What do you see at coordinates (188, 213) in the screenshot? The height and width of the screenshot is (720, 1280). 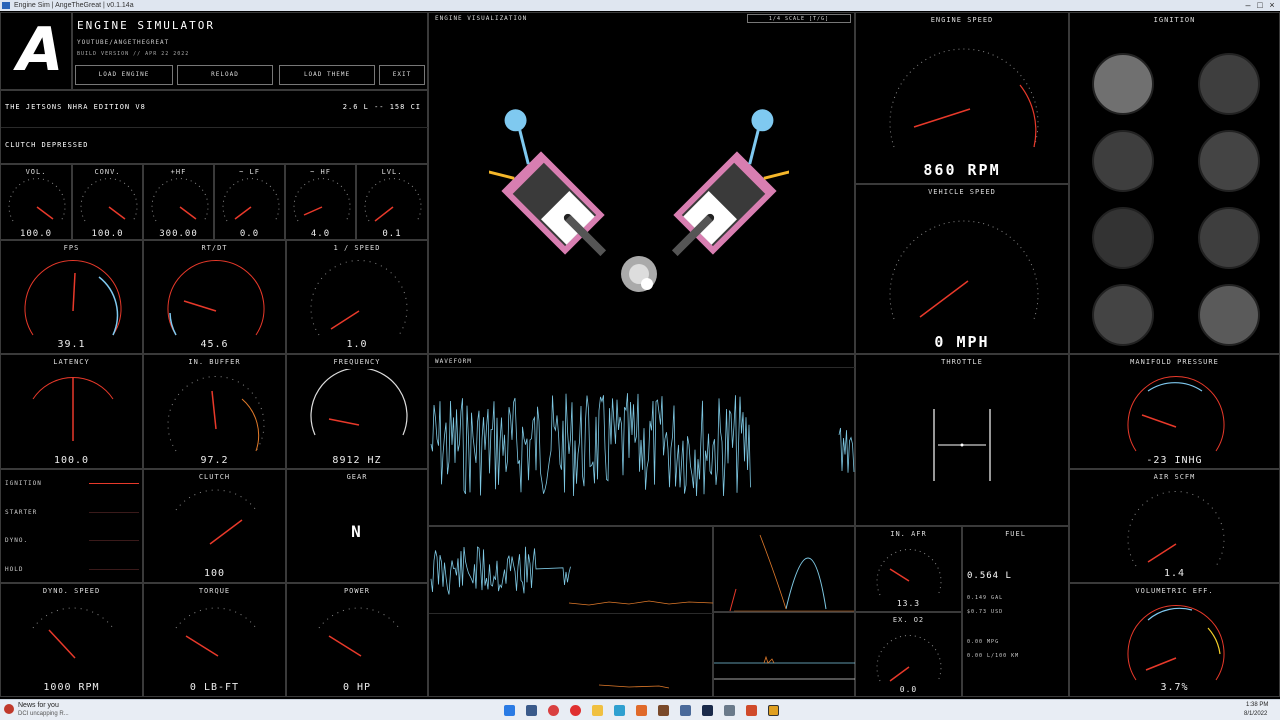 I see `hf-plus-needle` at bounding box center [188, 213].